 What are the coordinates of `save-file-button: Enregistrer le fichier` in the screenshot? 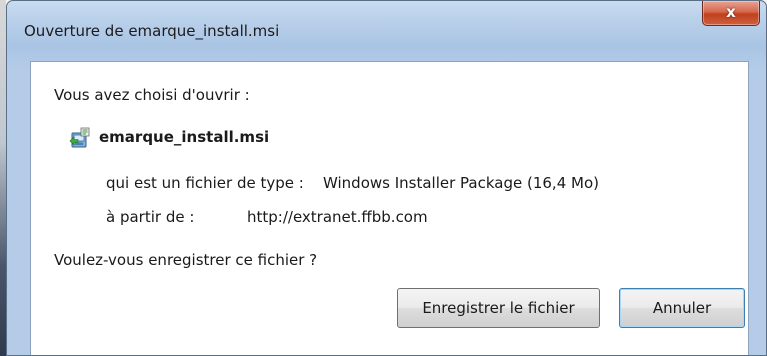 It's located at (498, 308).